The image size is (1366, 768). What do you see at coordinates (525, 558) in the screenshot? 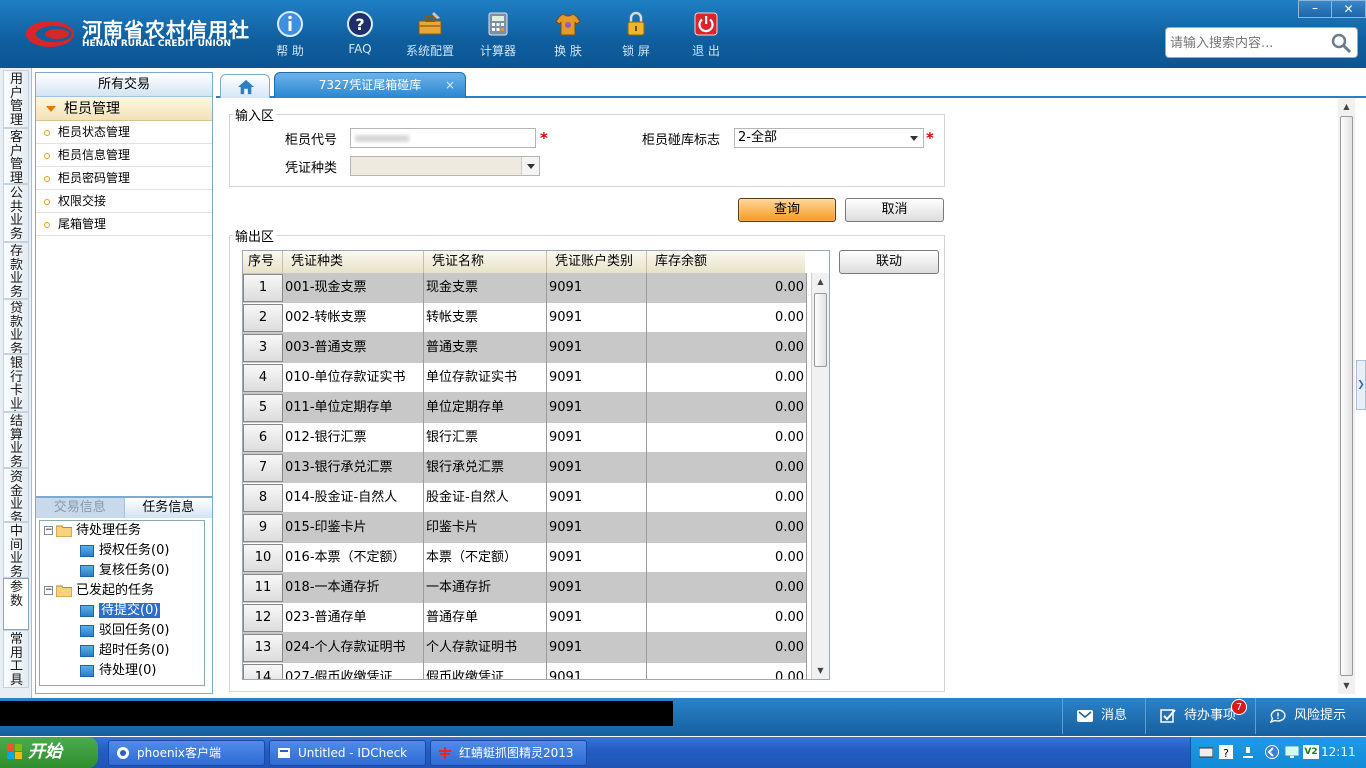
I see `table-row: 10 016-本票（不定额） 本票（不定额） 9091 0.00` at bounding box center [525, 558].